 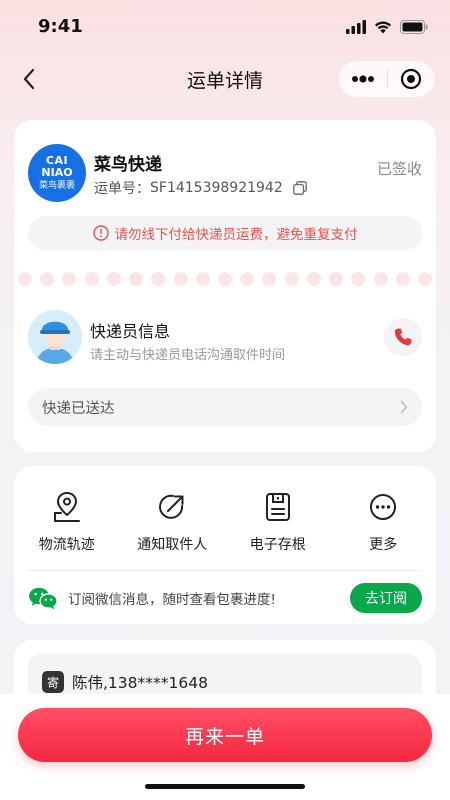 What do you see at coordinates (140, 683) in the screenshot?
I see `sender-info: 陈伟,138****1648` at bounding box center [140, 683].